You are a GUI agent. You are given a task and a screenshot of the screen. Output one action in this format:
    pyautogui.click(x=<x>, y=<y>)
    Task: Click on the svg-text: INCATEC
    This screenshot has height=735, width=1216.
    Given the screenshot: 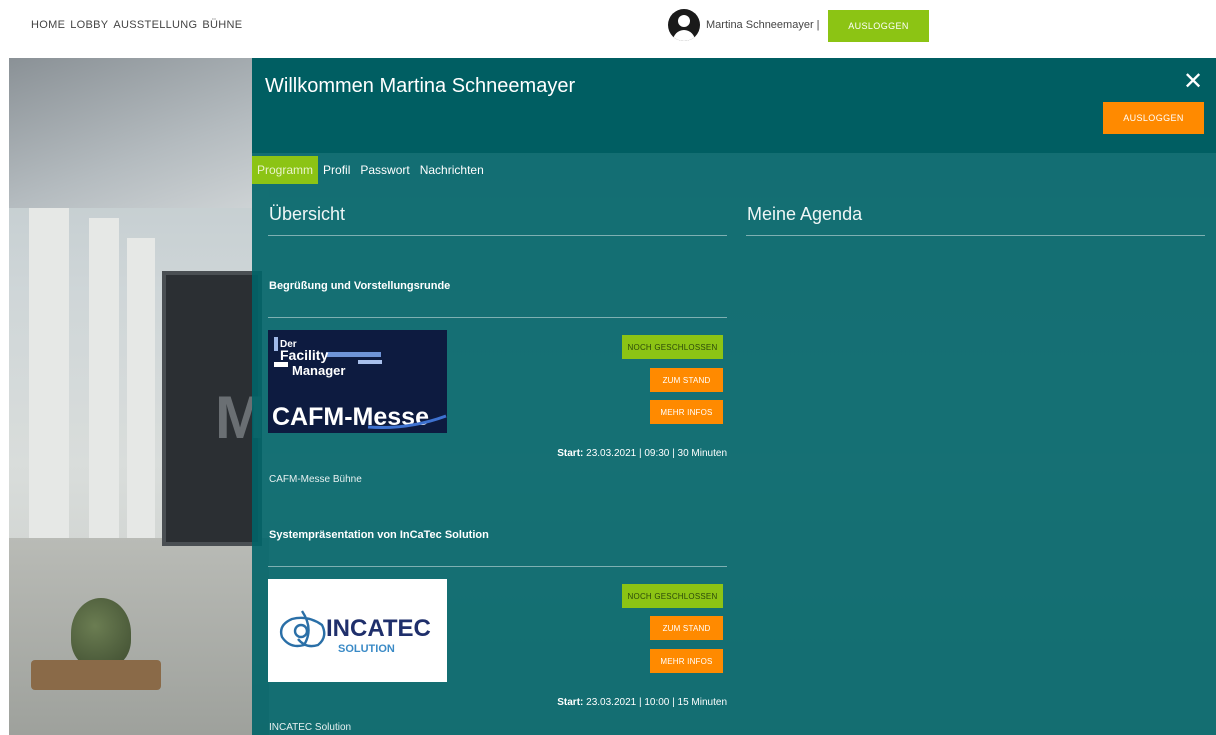 What is the action you would take?
    pyautogui.click(x=378, y=628)
    